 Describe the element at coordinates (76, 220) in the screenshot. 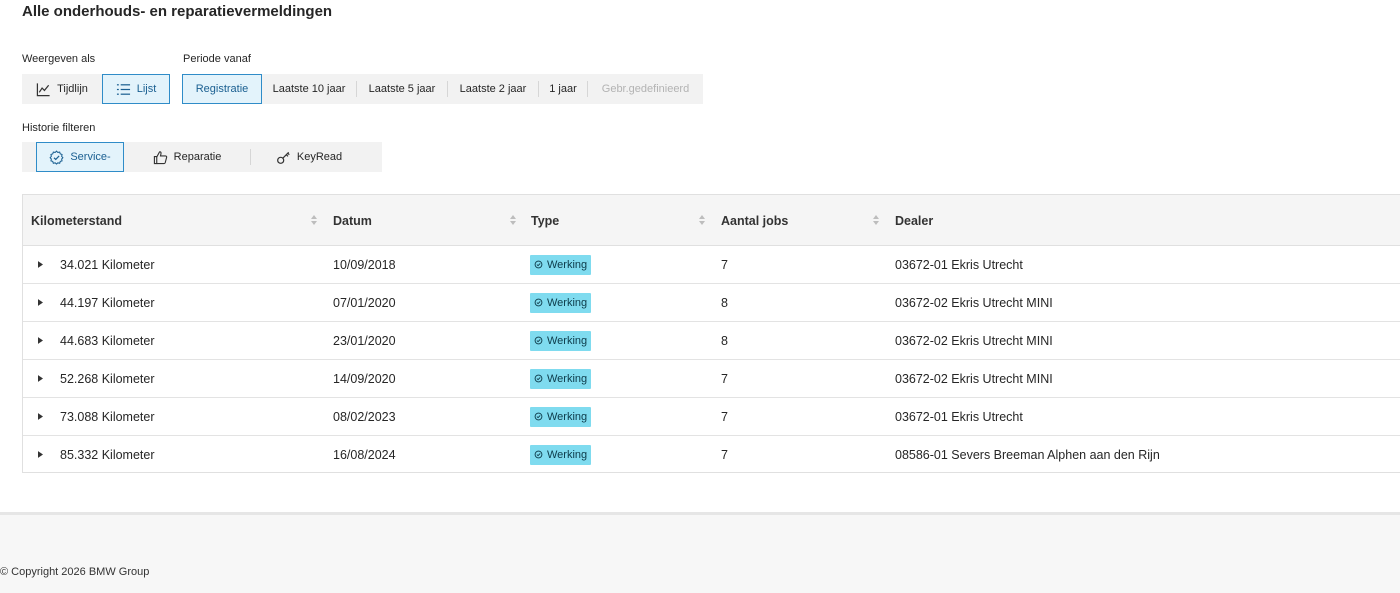

I see `column-header-kilometerstand: Kilometerstand` at that location.